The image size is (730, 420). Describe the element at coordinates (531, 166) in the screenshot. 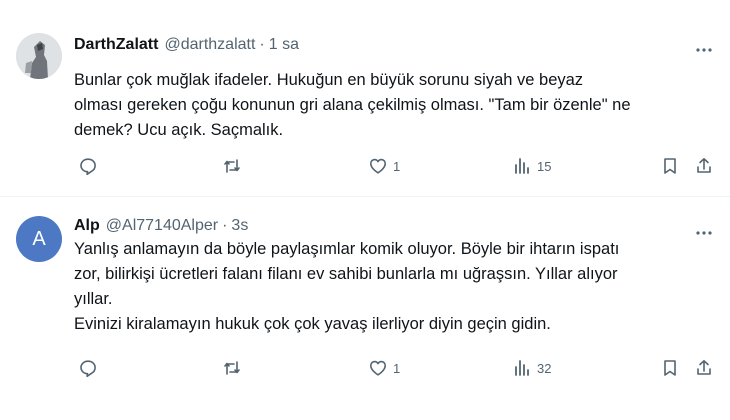

I see `views-button: 15` at that location.